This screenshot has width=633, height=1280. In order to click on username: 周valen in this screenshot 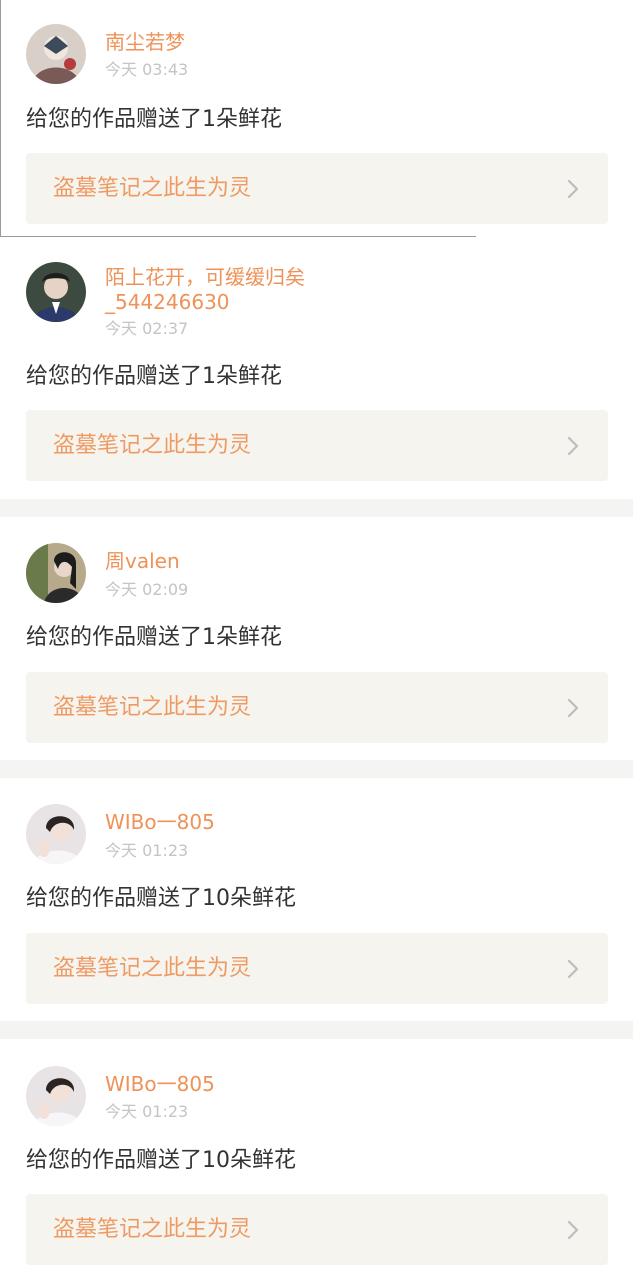, I will do `click(142, 561)`.